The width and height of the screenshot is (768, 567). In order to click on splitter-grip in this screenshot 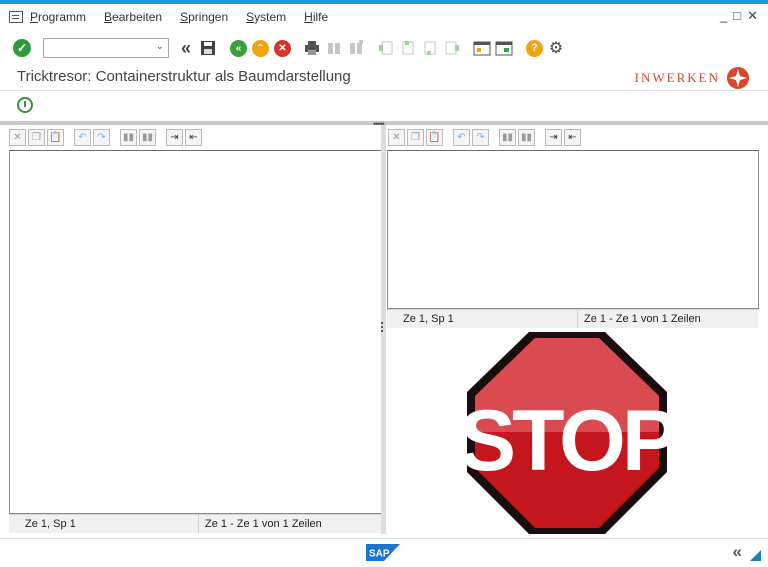, I will do `click(382, 327)`.